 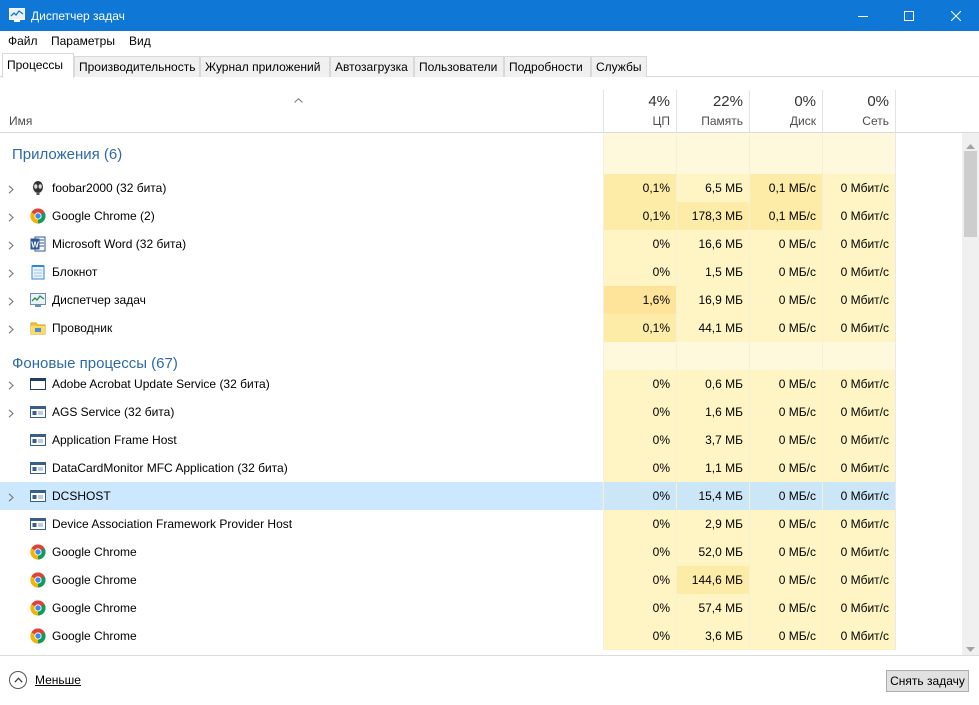 I want to click on tab-app-history: Журнал приложений, so click(x=265, y=66).